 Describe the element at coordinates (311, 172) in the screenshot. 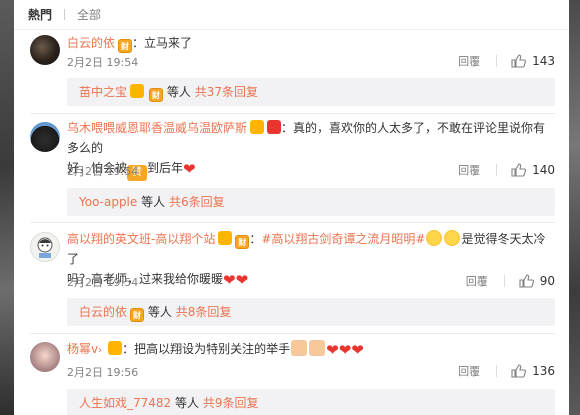

I see `comment-meta: 2月2日 19:54 回覆 140` at that location.